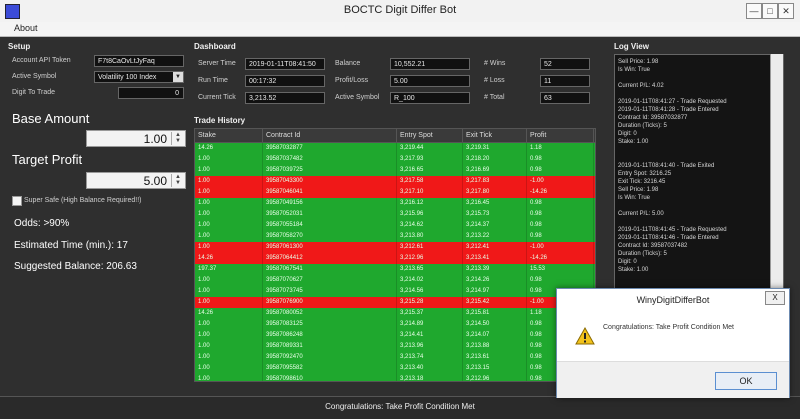 The width and height of the screenshot is (800, 419). Describe the element at coordinates (430, 64) in the screenshot. I see `balance-field: 10,552.21` at that location.